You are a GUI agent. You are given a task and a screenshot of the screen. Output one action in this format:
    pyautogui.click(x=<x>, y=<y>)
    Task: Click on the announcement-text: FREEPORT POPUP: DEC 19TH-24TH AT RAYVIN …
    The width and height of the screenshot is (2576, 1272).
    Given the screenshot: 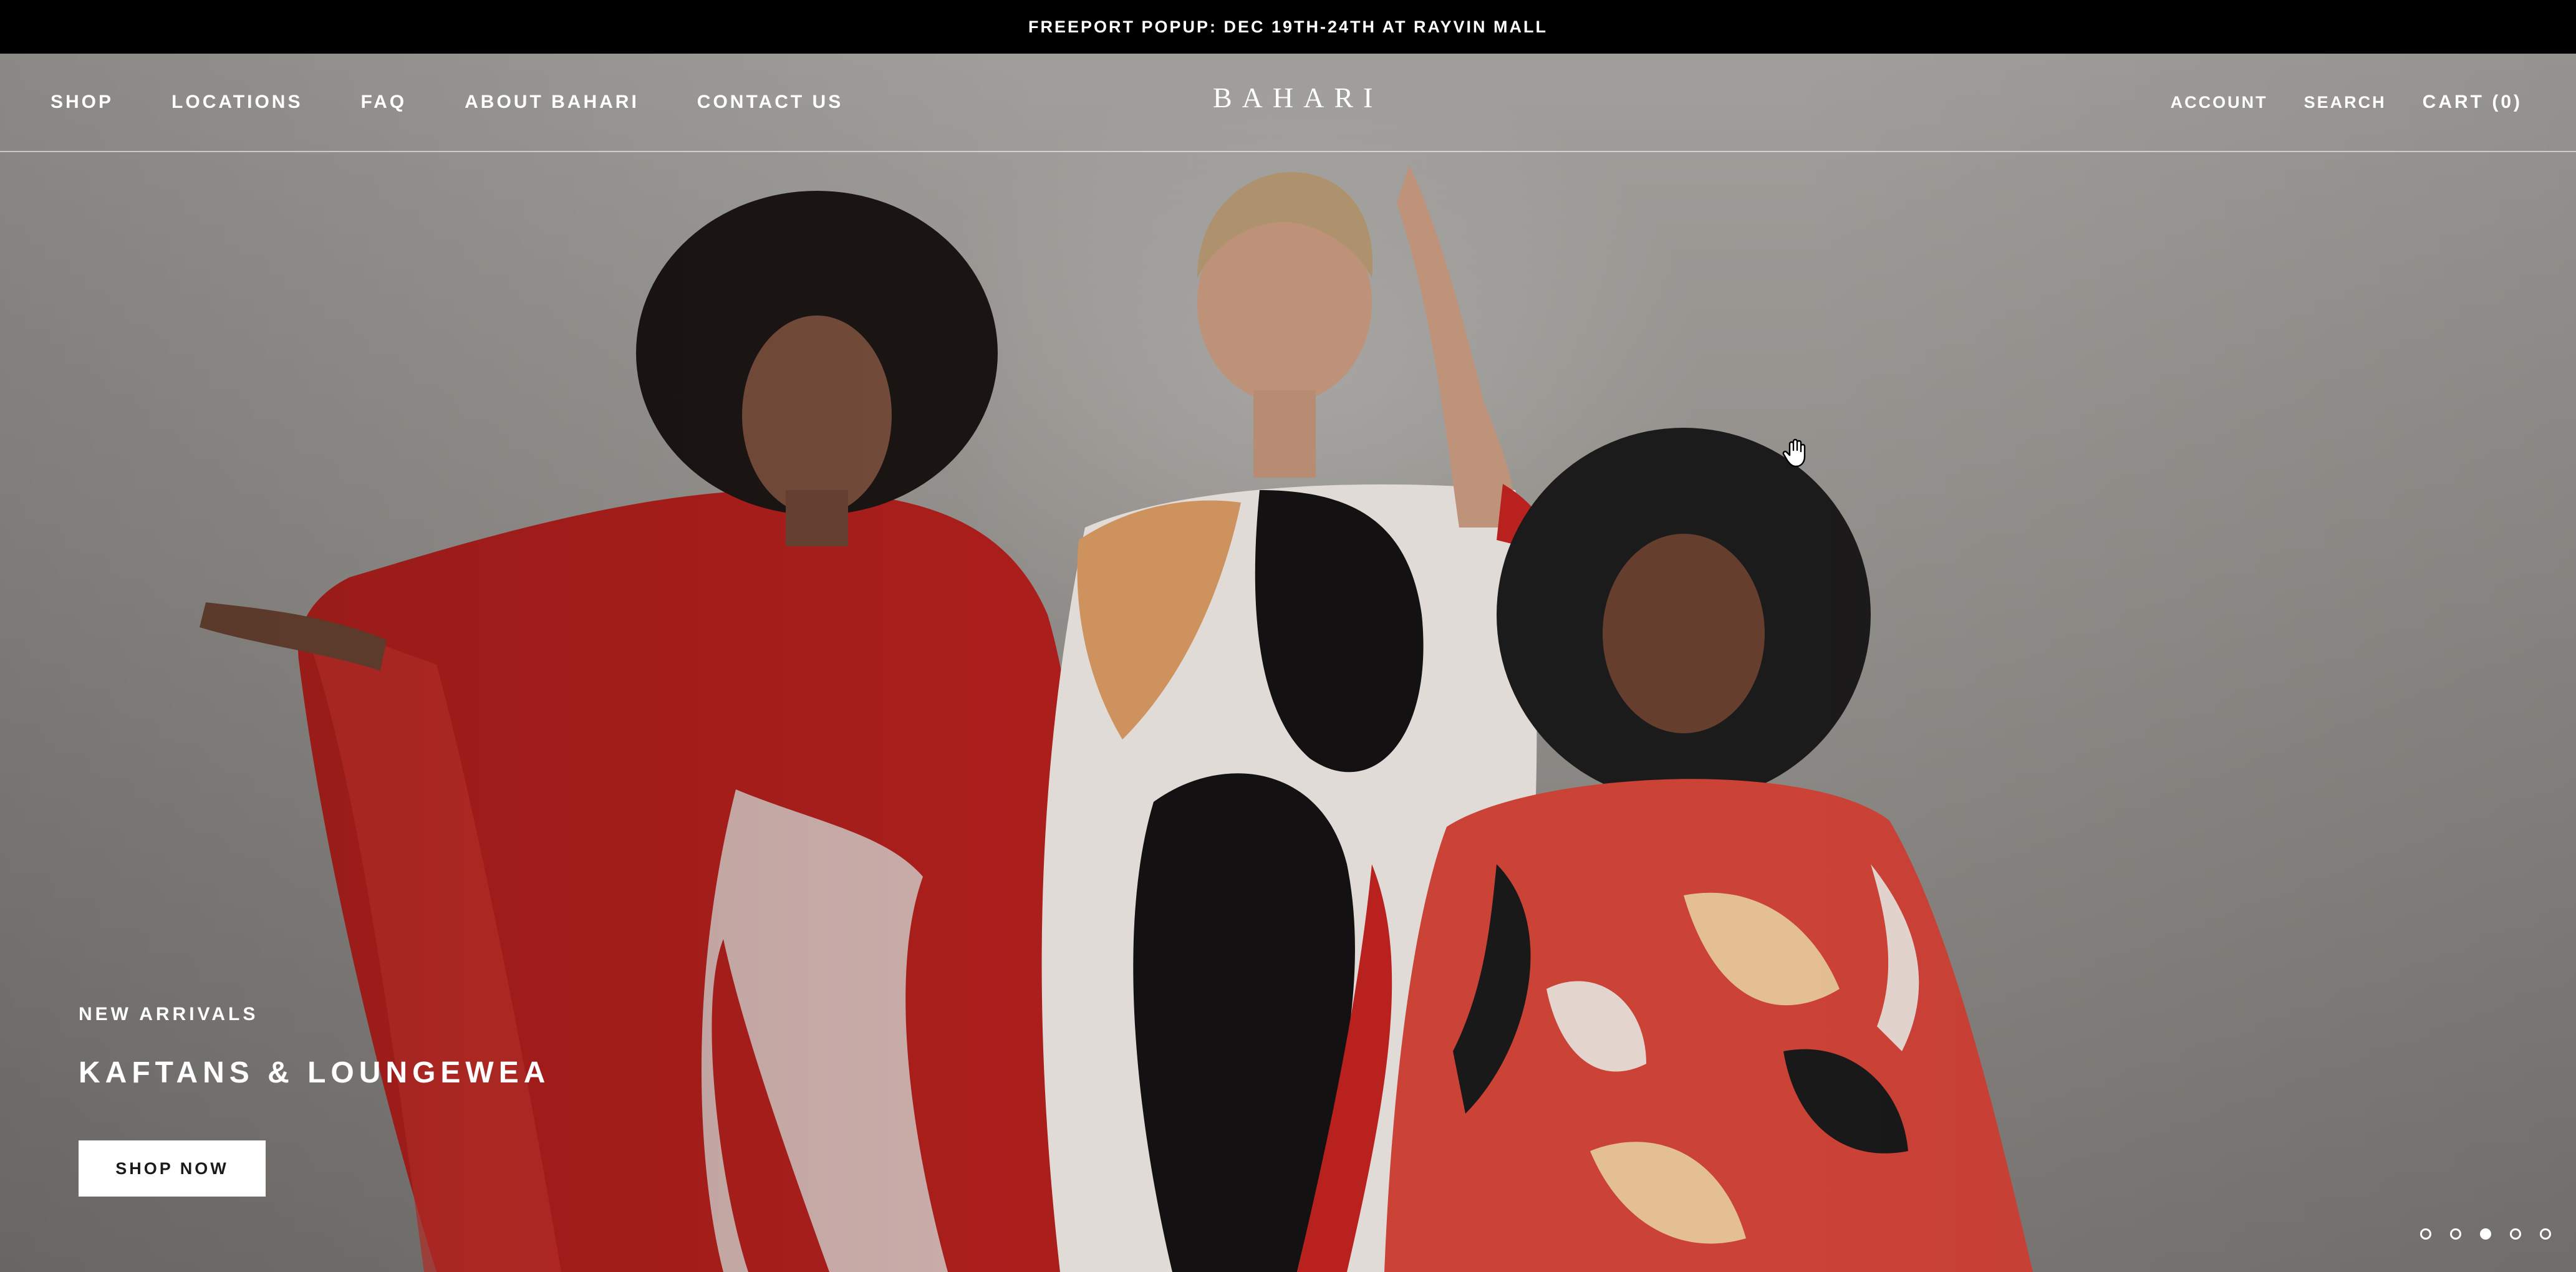 What is the action you would take?
    pyautogui.click(x=1288, y=27)
    